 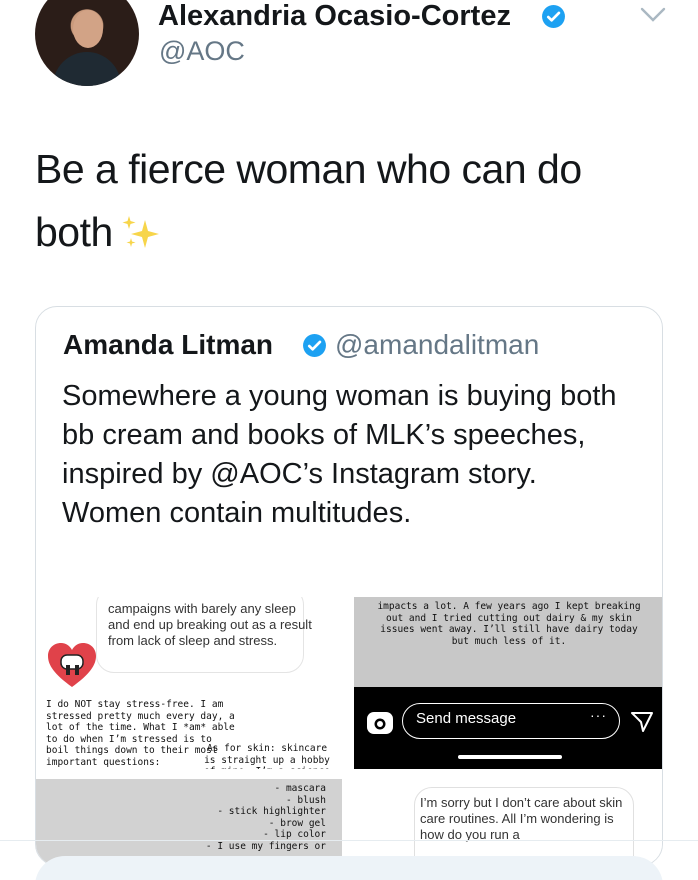 I want to click on quoted-author-name: Amanda Litman, so click(x=168, y=344).